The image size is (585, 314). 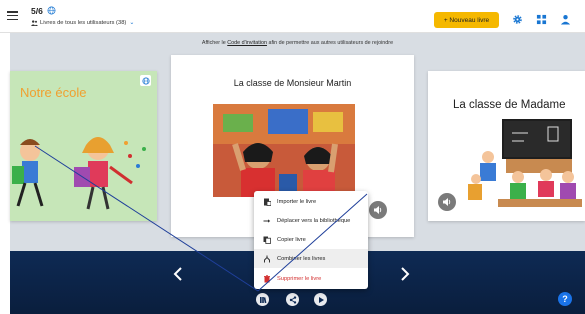 What do you see at coordinates (301, 258) in the screenshot?
I see `menu-item-label: Combiner les livres` at bounding box center [301, 258].